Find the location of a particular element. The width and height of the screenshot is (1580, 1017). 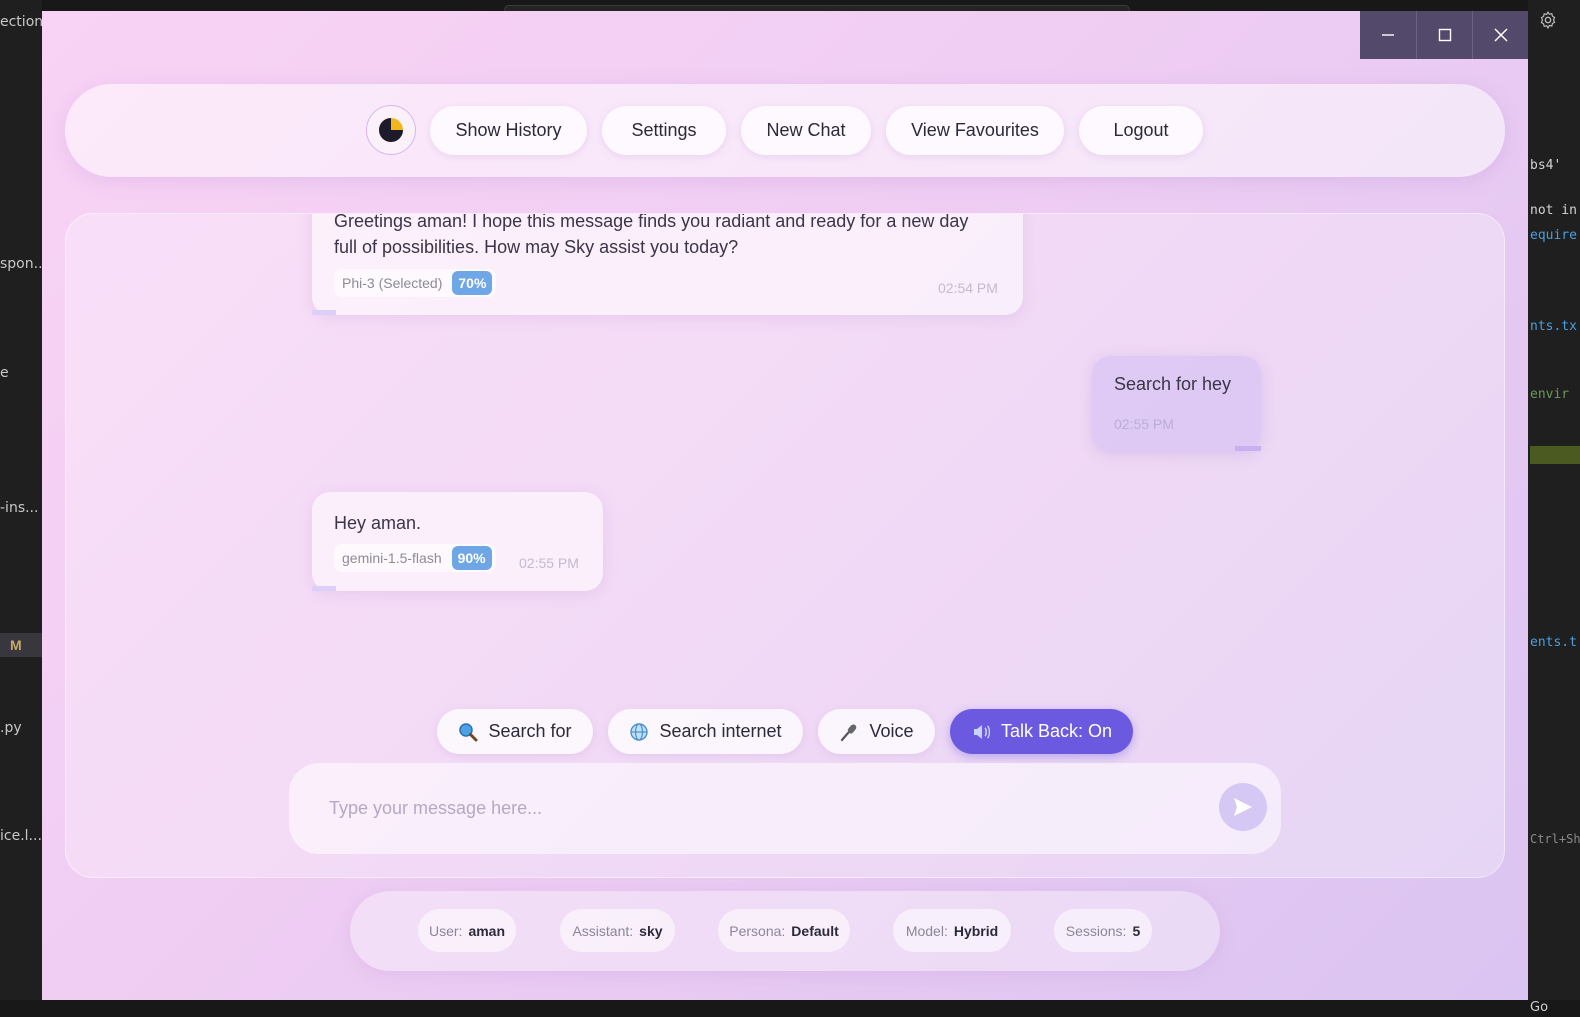

editor-fragment: e is located at coordinates (4, 373).